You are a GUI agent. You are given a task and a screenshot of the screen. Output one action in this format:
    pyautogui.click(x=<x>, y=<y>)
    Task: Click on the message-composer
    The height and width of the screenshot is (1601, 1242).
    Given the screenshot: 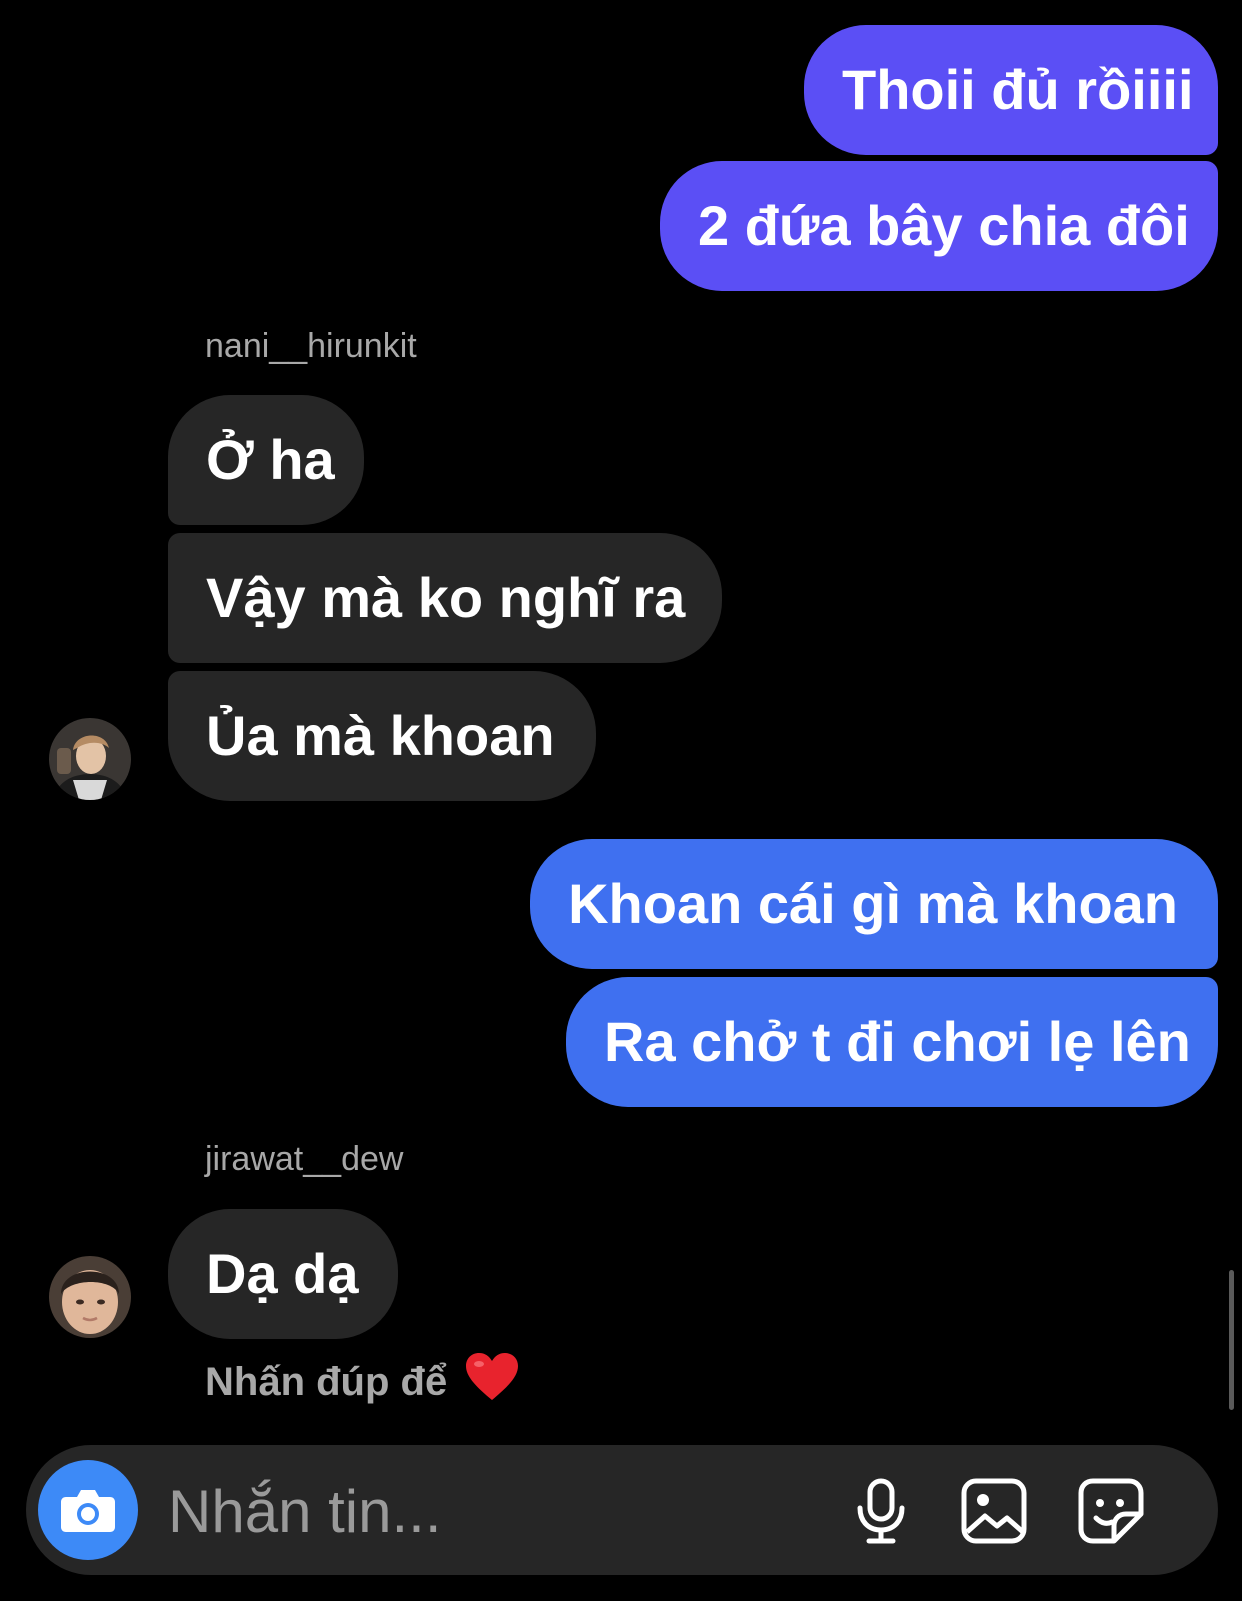 What is the action you would take?
    pyautogui.click(x=622, y=1510)
    